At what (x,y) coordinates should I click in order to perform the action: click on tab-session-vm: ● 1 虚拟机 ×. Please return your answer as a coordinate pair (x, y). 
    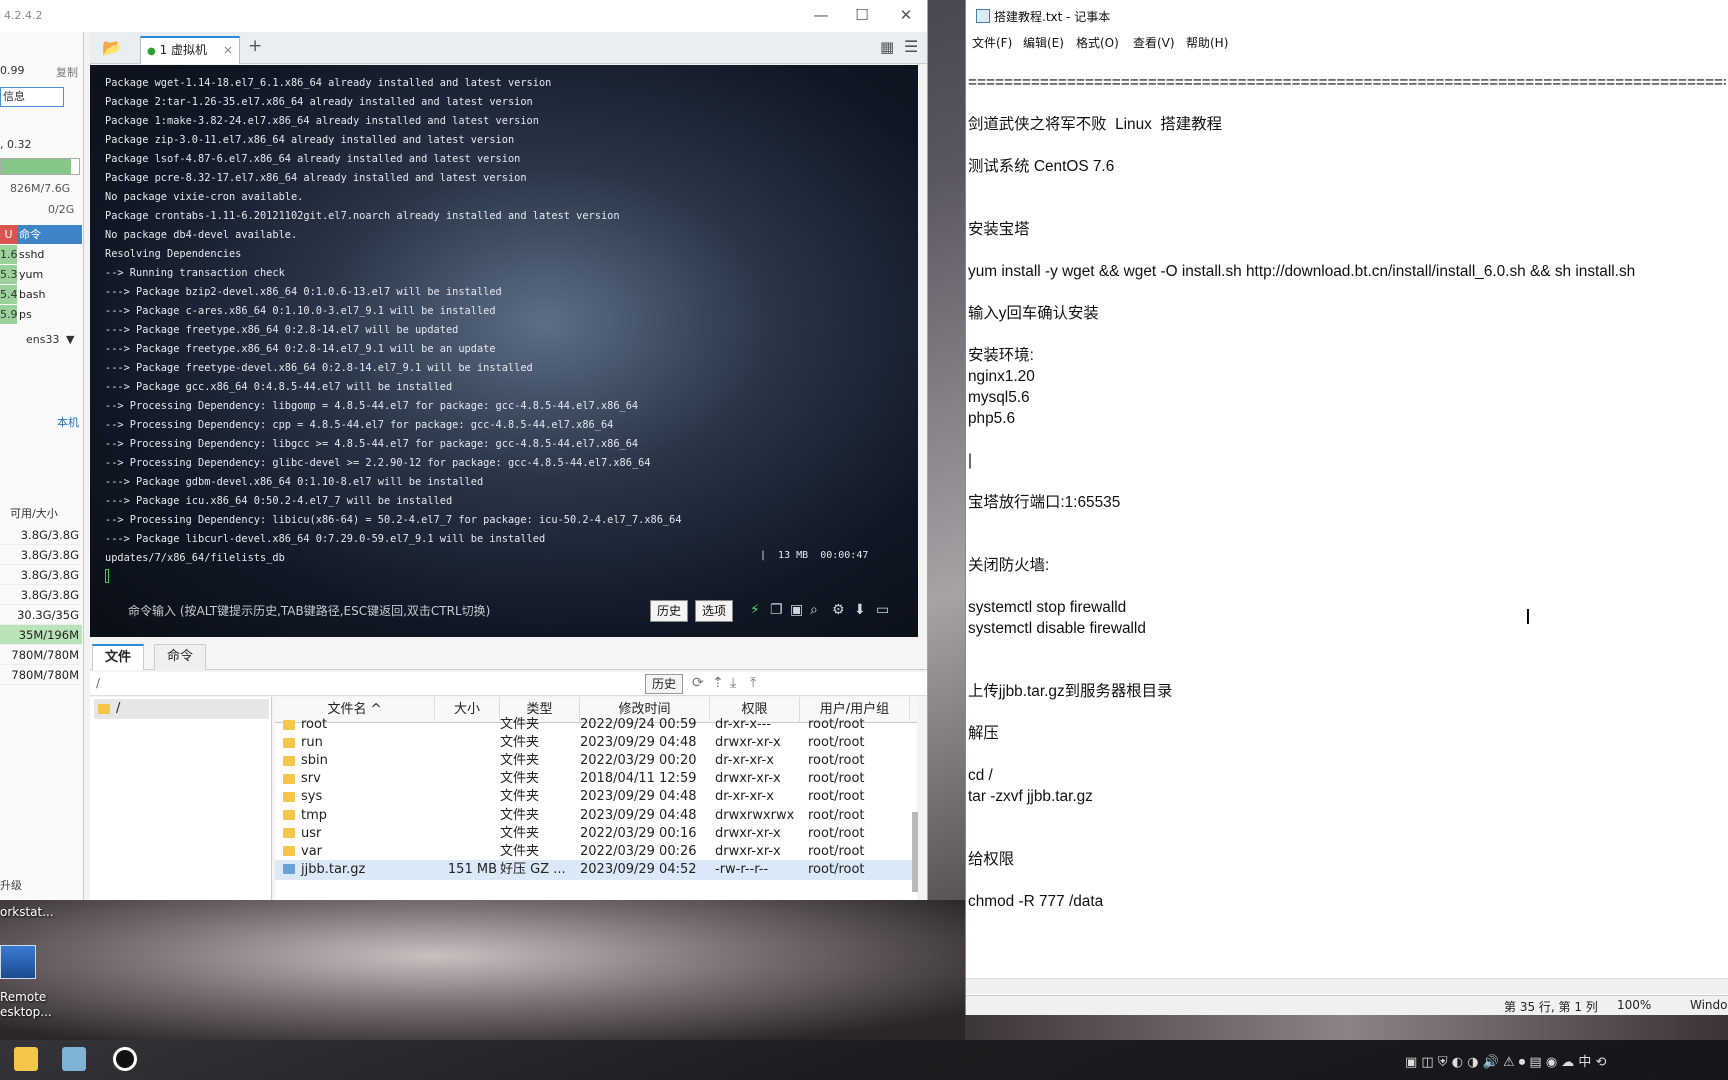
    Looking at the image, I should click on (190, 50).